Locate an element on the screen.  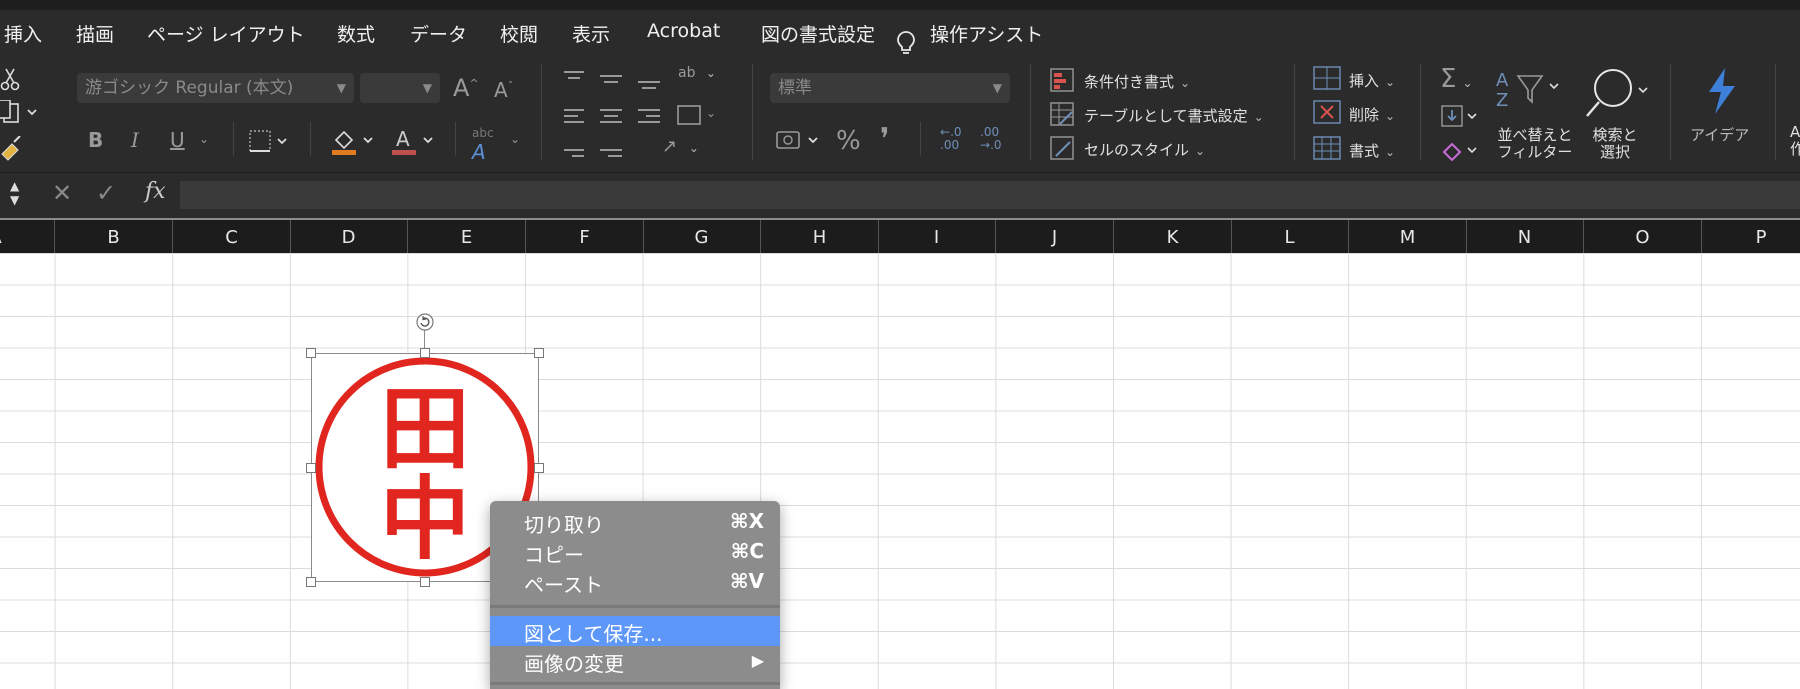
format-painter-icon is located at coordinates (11, 149).